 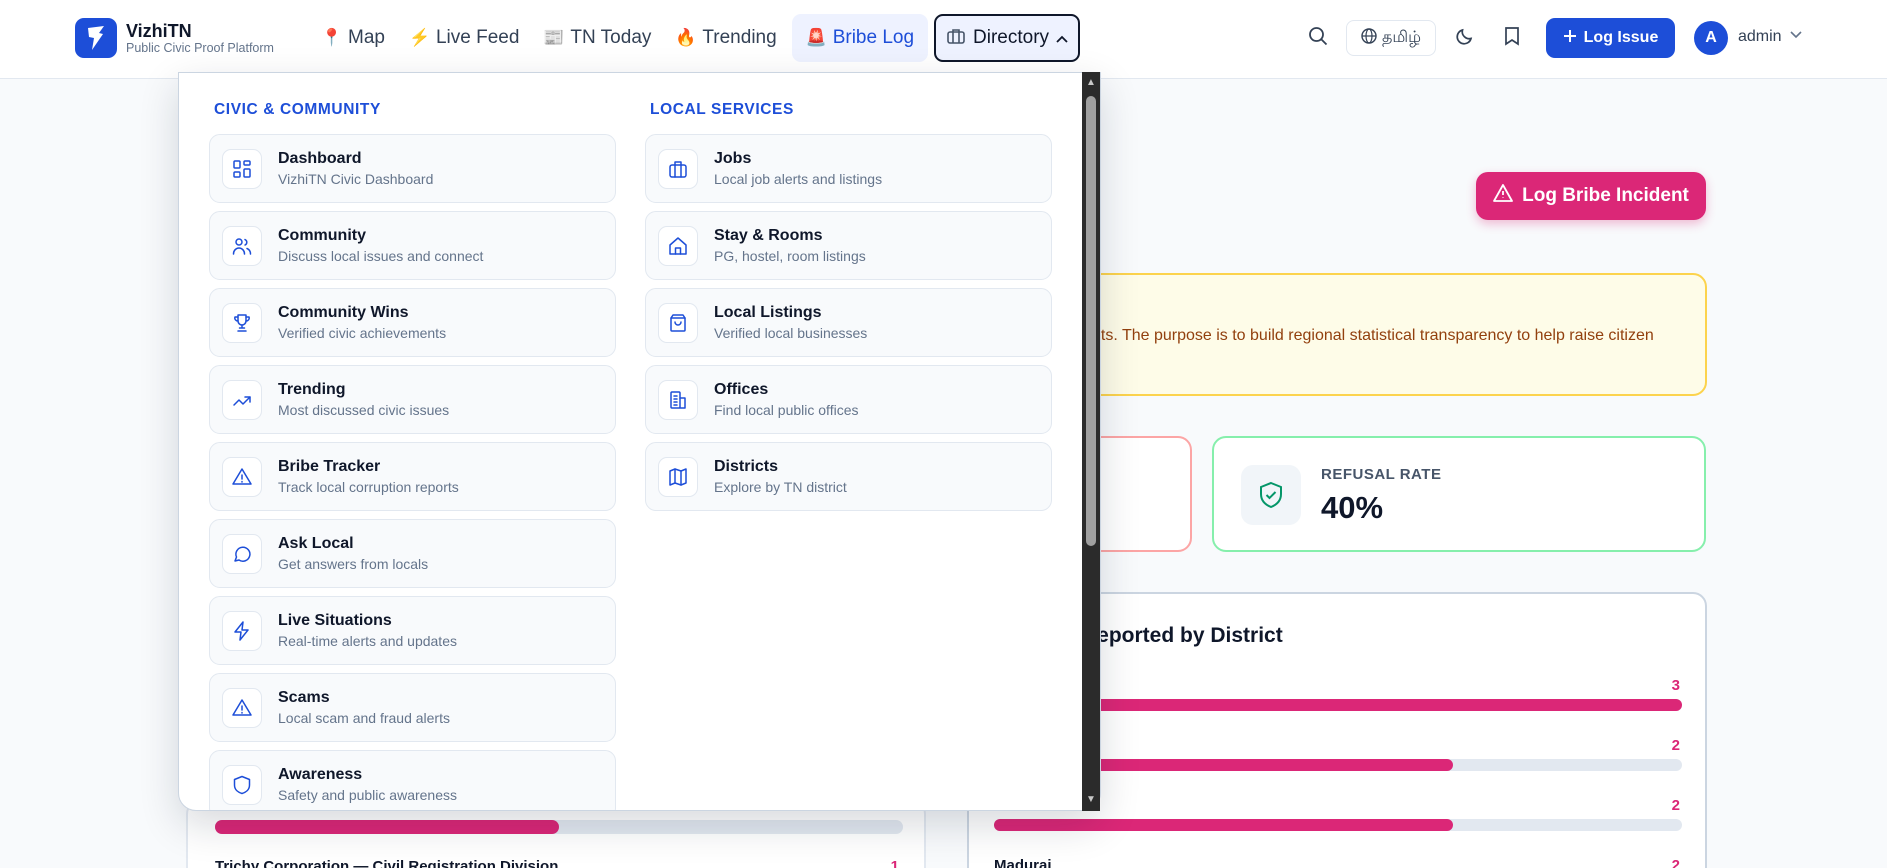 I want to click on language-toggle: தமிழ், so click(x=1391, y=38).